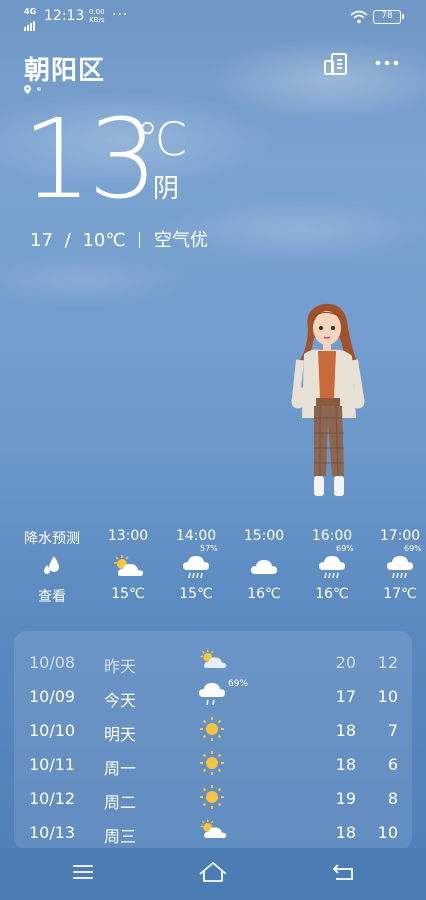 This screenshot has width=426, height=900. What do you see at coordinates (27, 89) in the screenshot?
I see `location-pin-icon` at bounding box center [27, 89].